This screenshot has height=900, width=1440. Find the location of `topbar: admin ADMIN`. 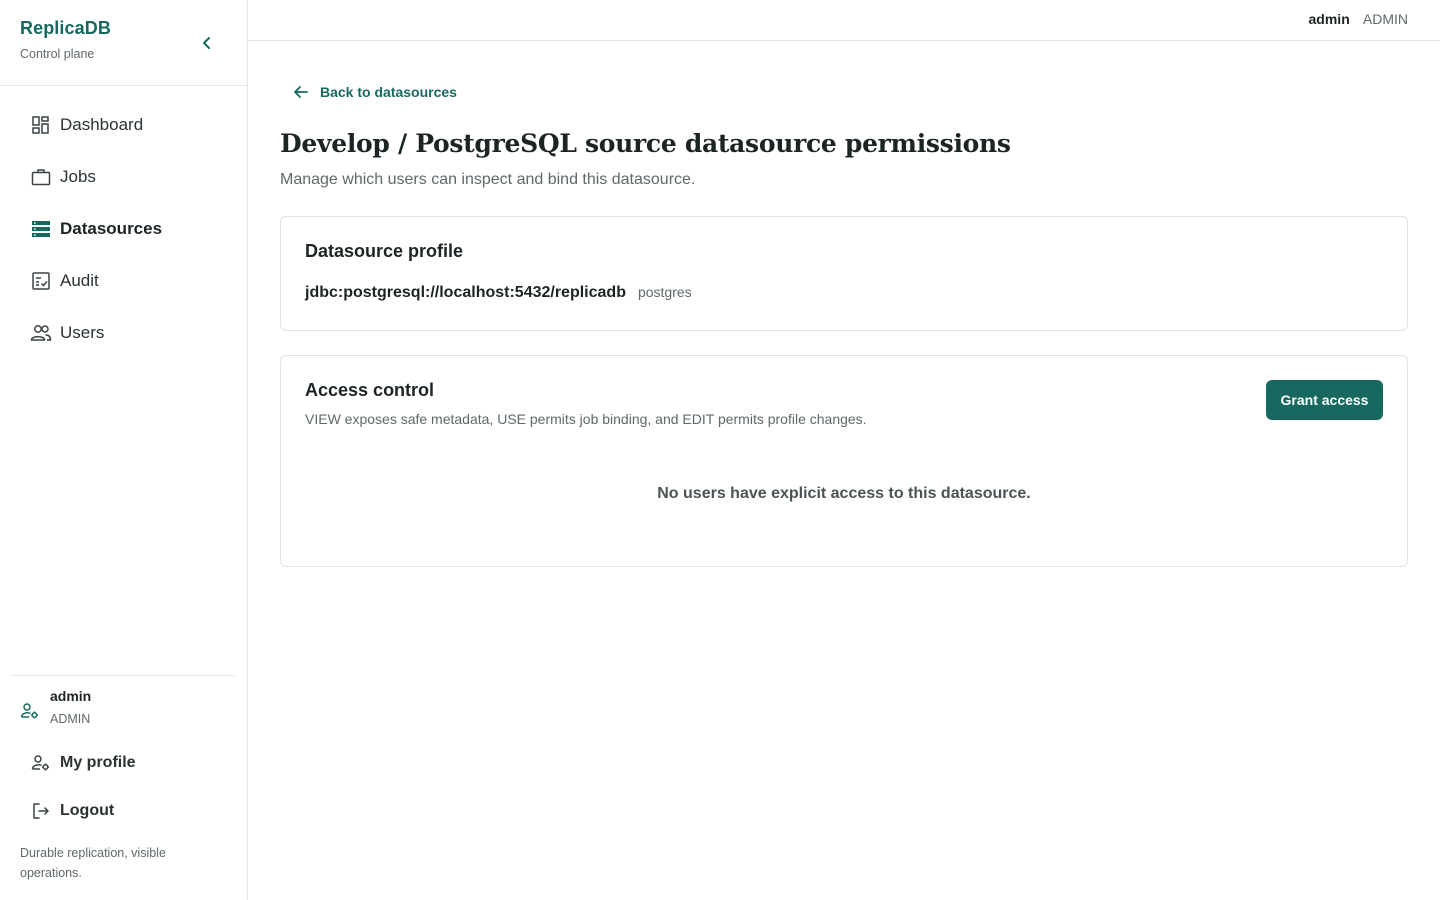

topbar: admin ADMIN is located at coordinates (844, 20).